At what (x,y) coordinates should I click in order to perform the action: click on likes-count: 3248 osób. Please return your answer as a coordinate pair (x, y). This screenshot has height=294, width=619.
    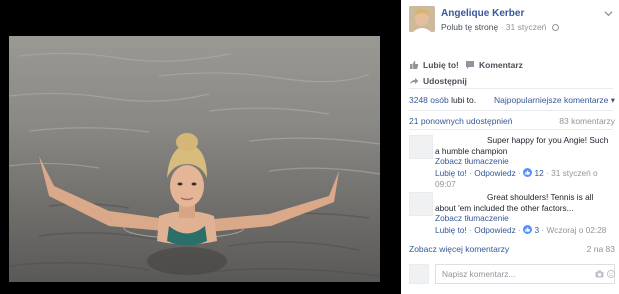
    Looking at the image, I should click on (429, 100).